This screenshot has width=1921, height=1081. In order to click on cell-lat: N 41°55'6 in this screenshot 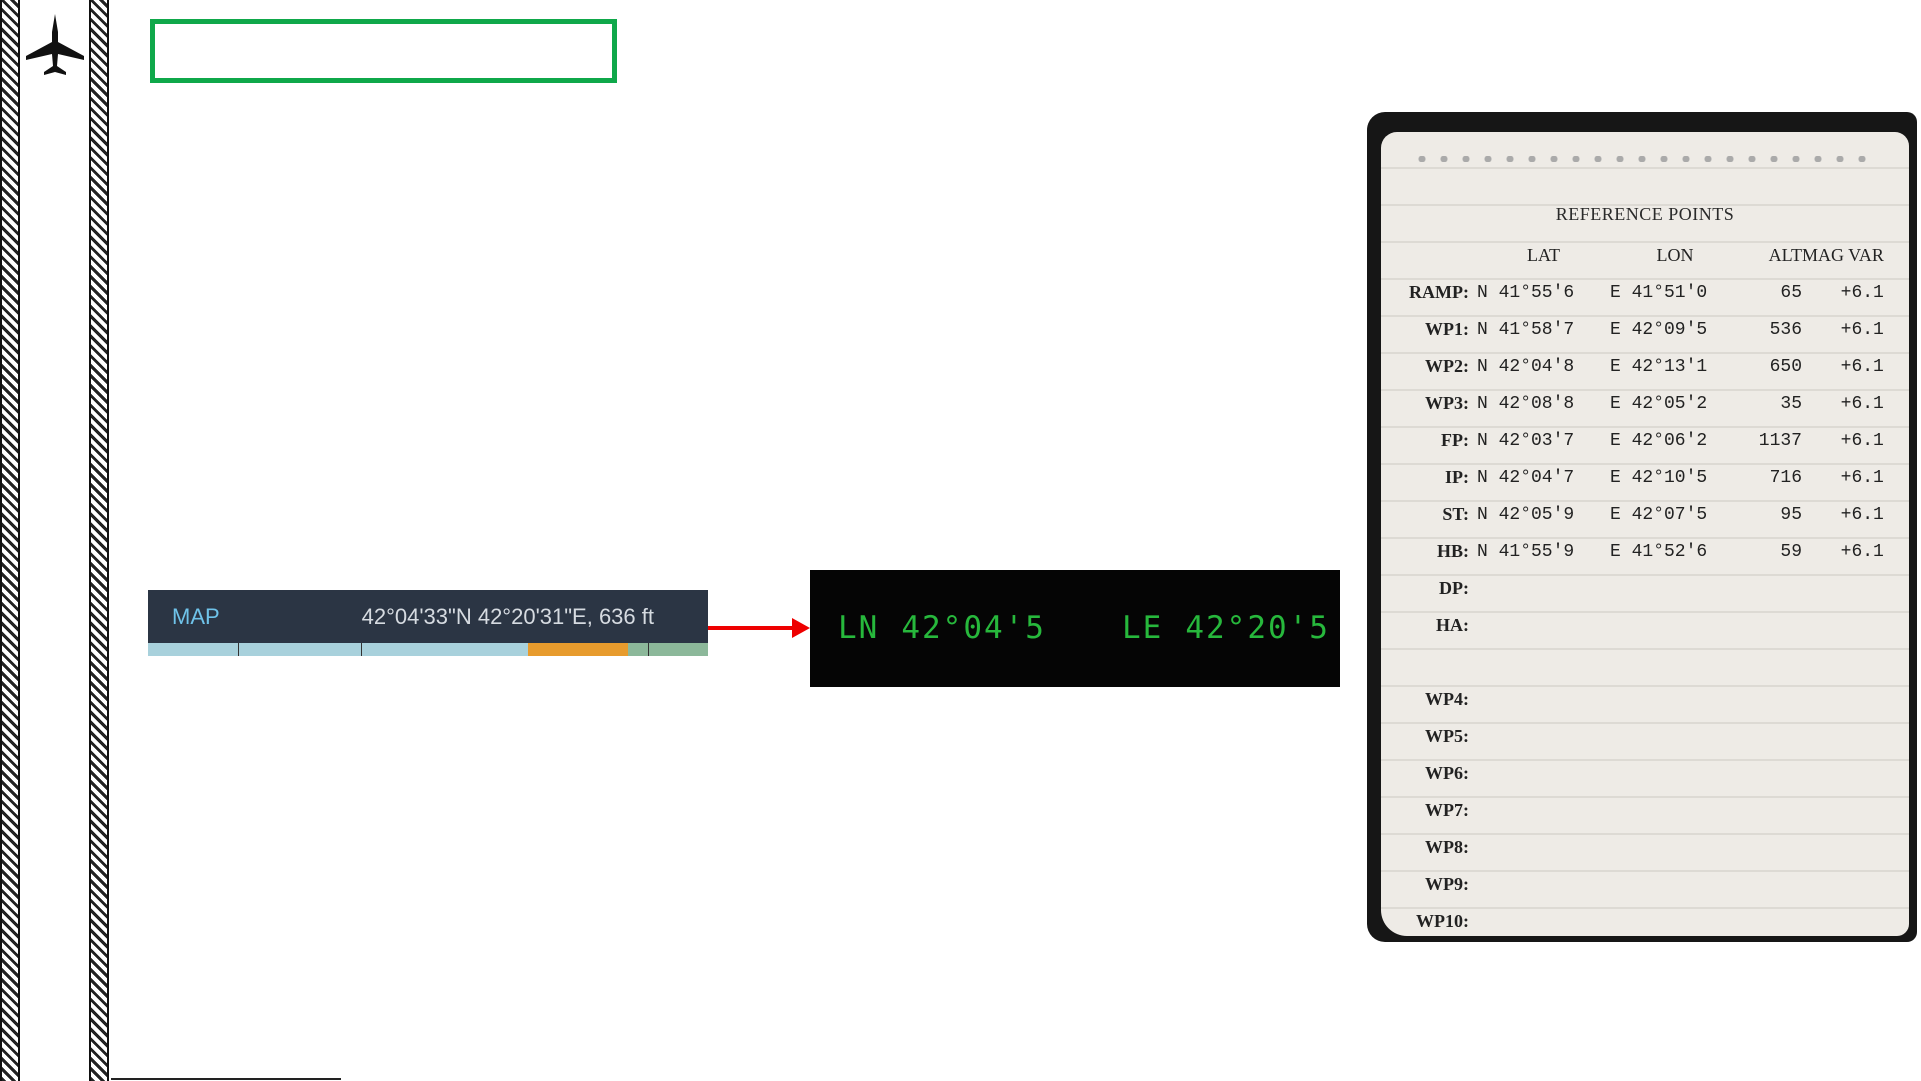, I will do `click(1526, 292)`.